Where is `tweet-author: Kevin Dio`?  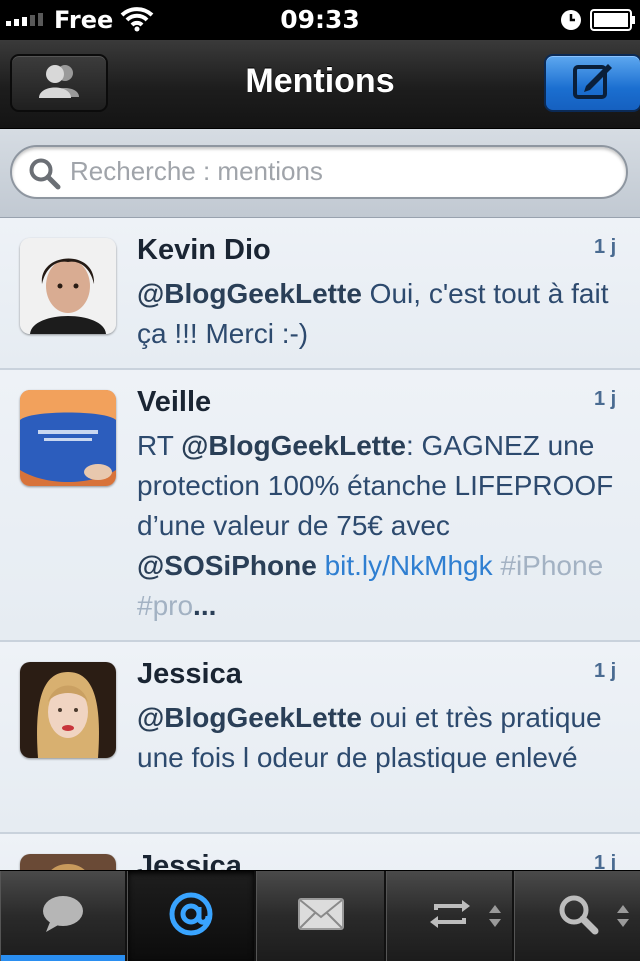 tweet-author: Kevin Dio is located at coordinates (204, 250).